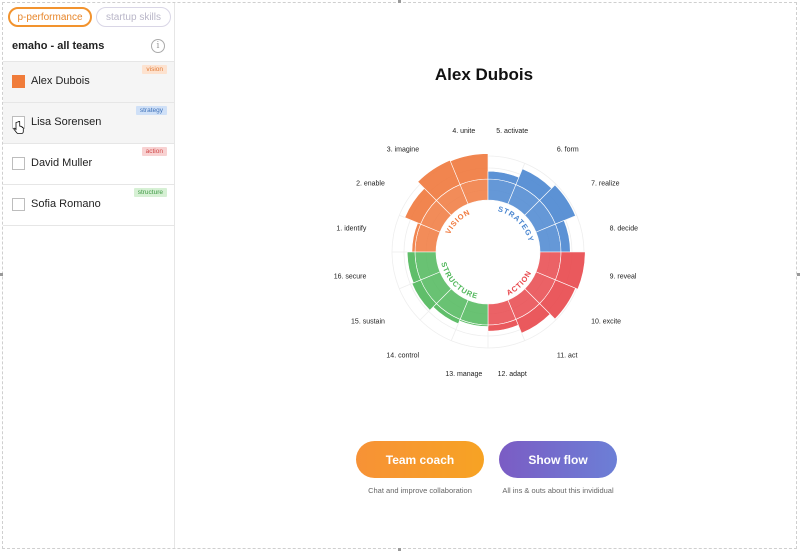  Describe the element at coordinates (66, 122) in the screenshot. I see `person-name: Lisa Sorensen` at that location.